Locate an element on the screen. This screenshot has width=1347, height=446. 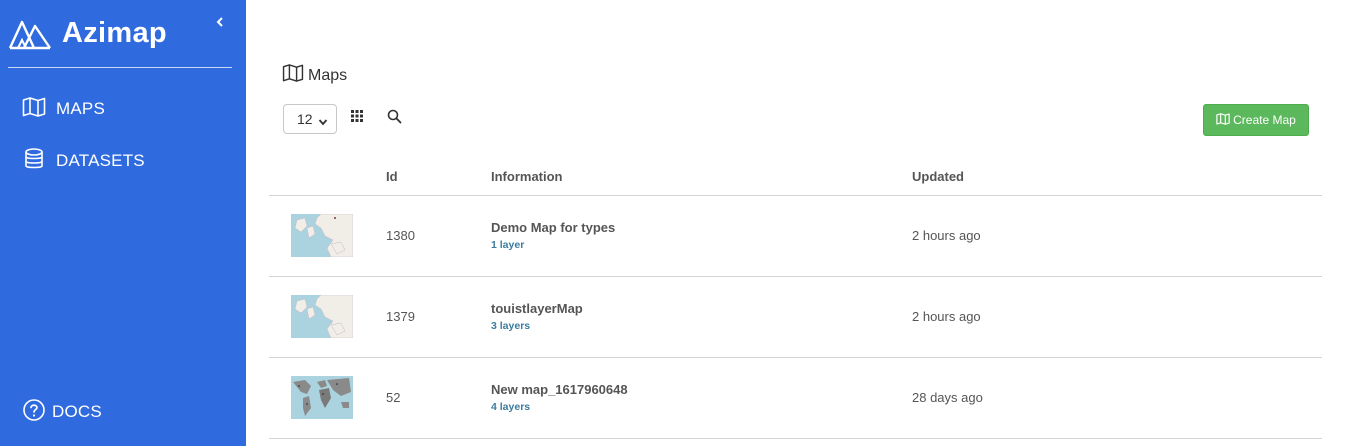
page-title-text: Maps is located at coordinates (328, 75).